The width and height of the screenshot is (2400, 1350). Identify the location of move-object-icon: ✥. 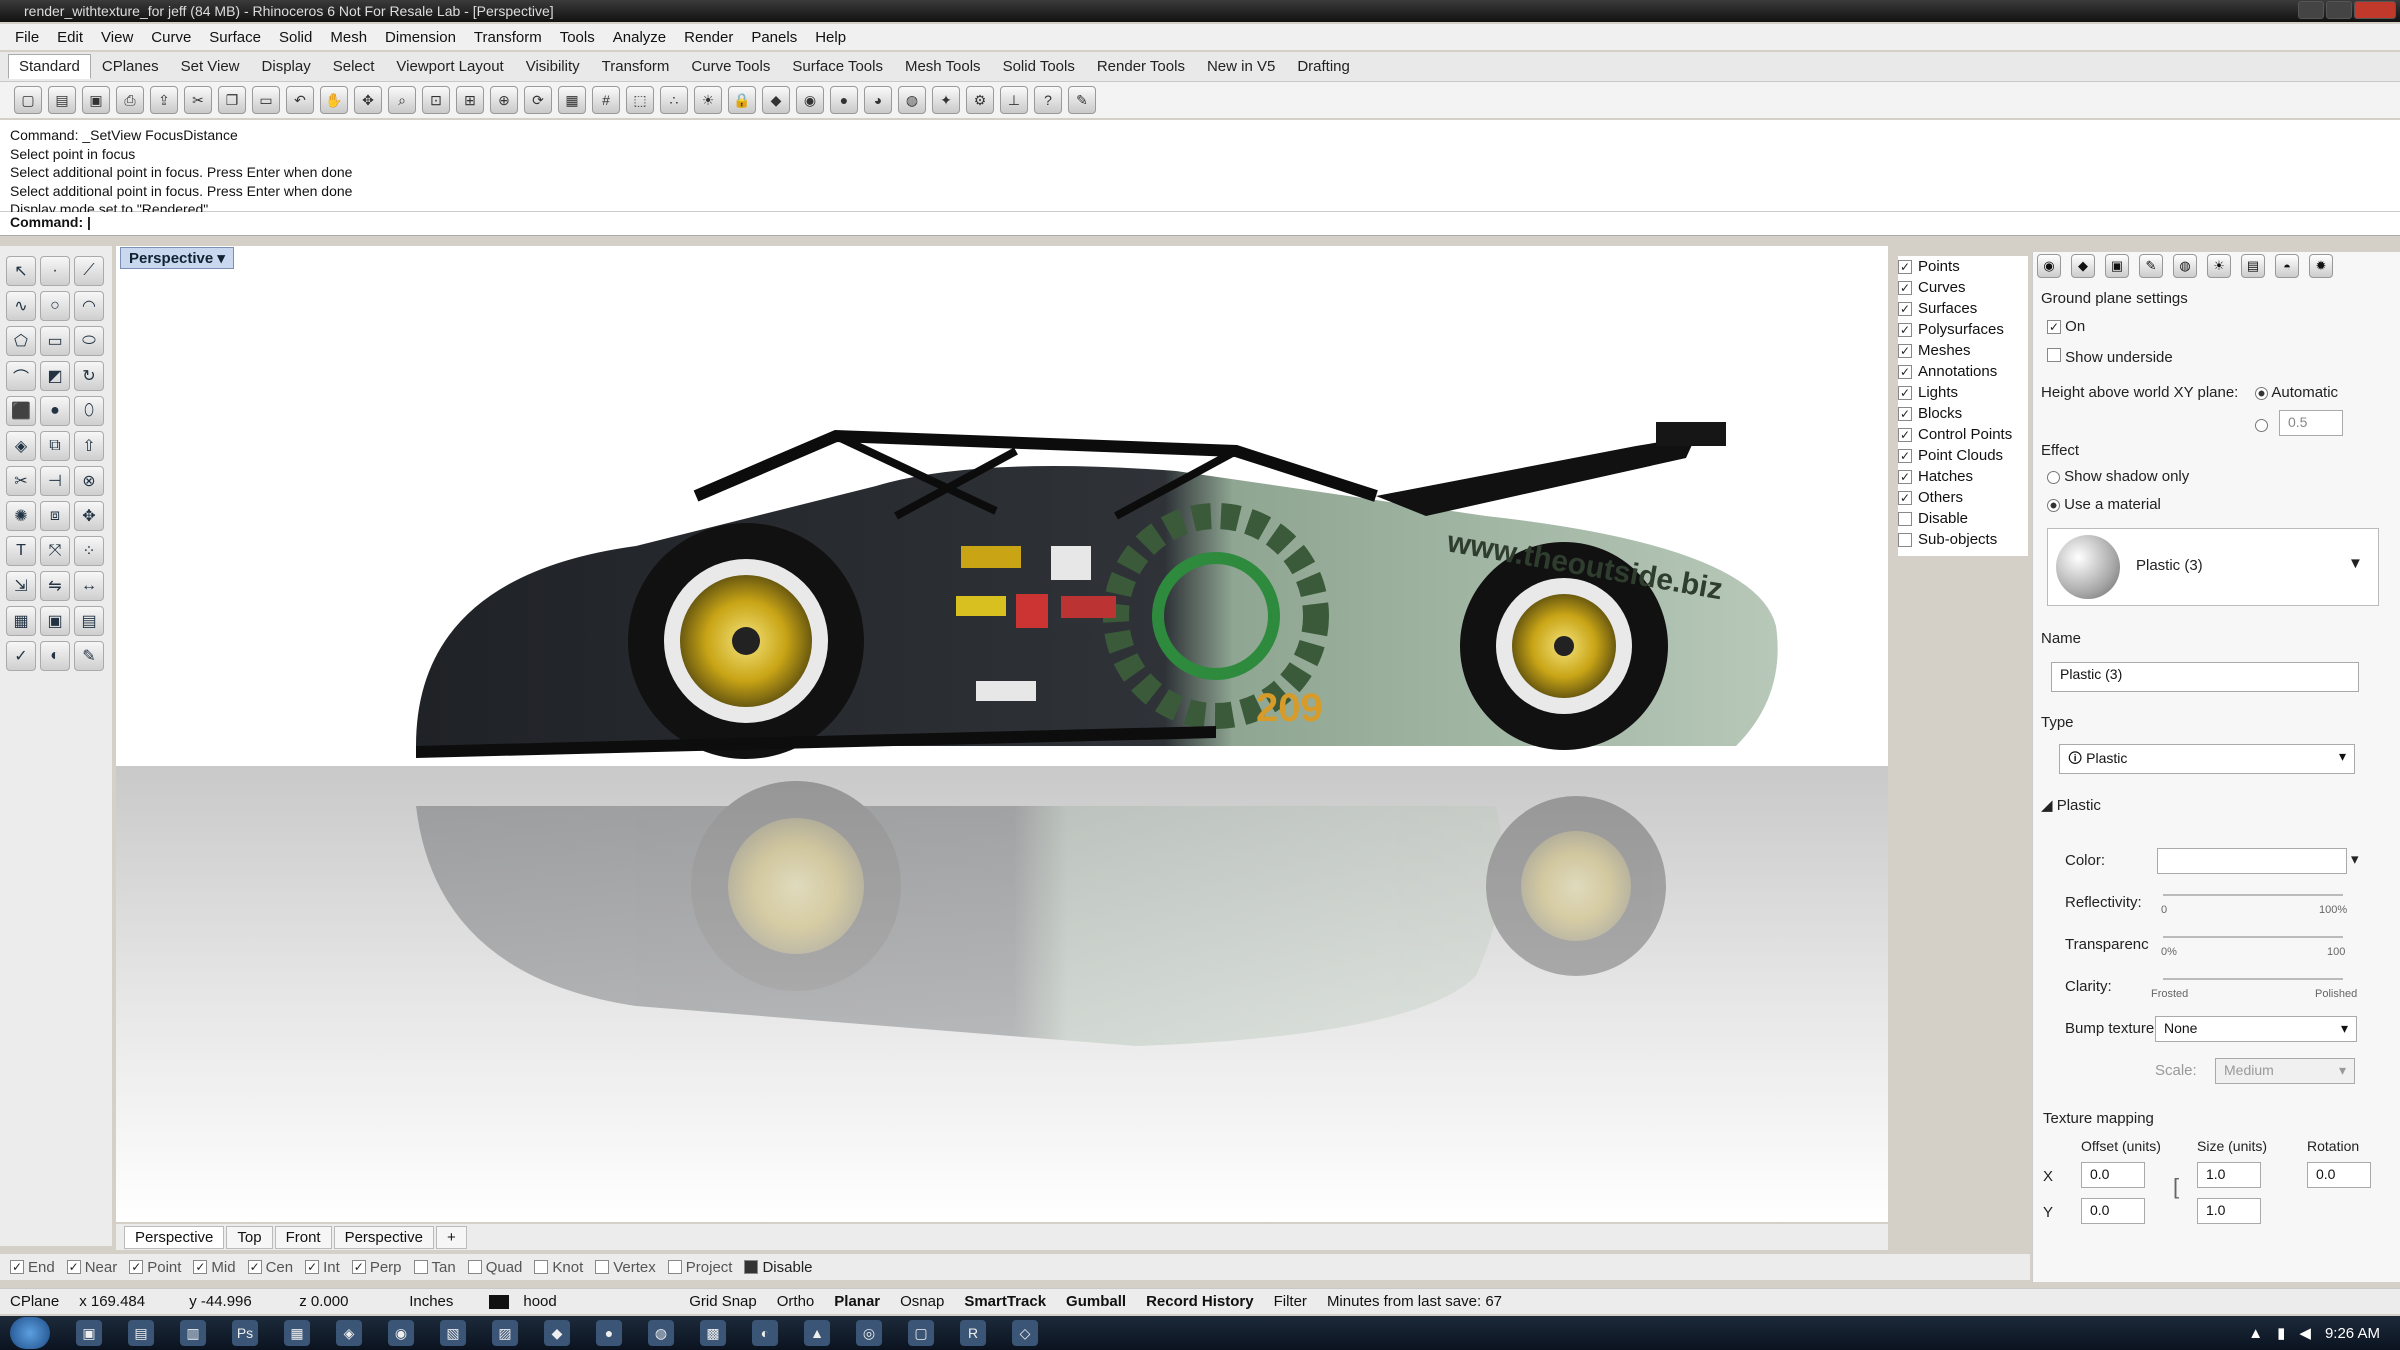
(89, 516).